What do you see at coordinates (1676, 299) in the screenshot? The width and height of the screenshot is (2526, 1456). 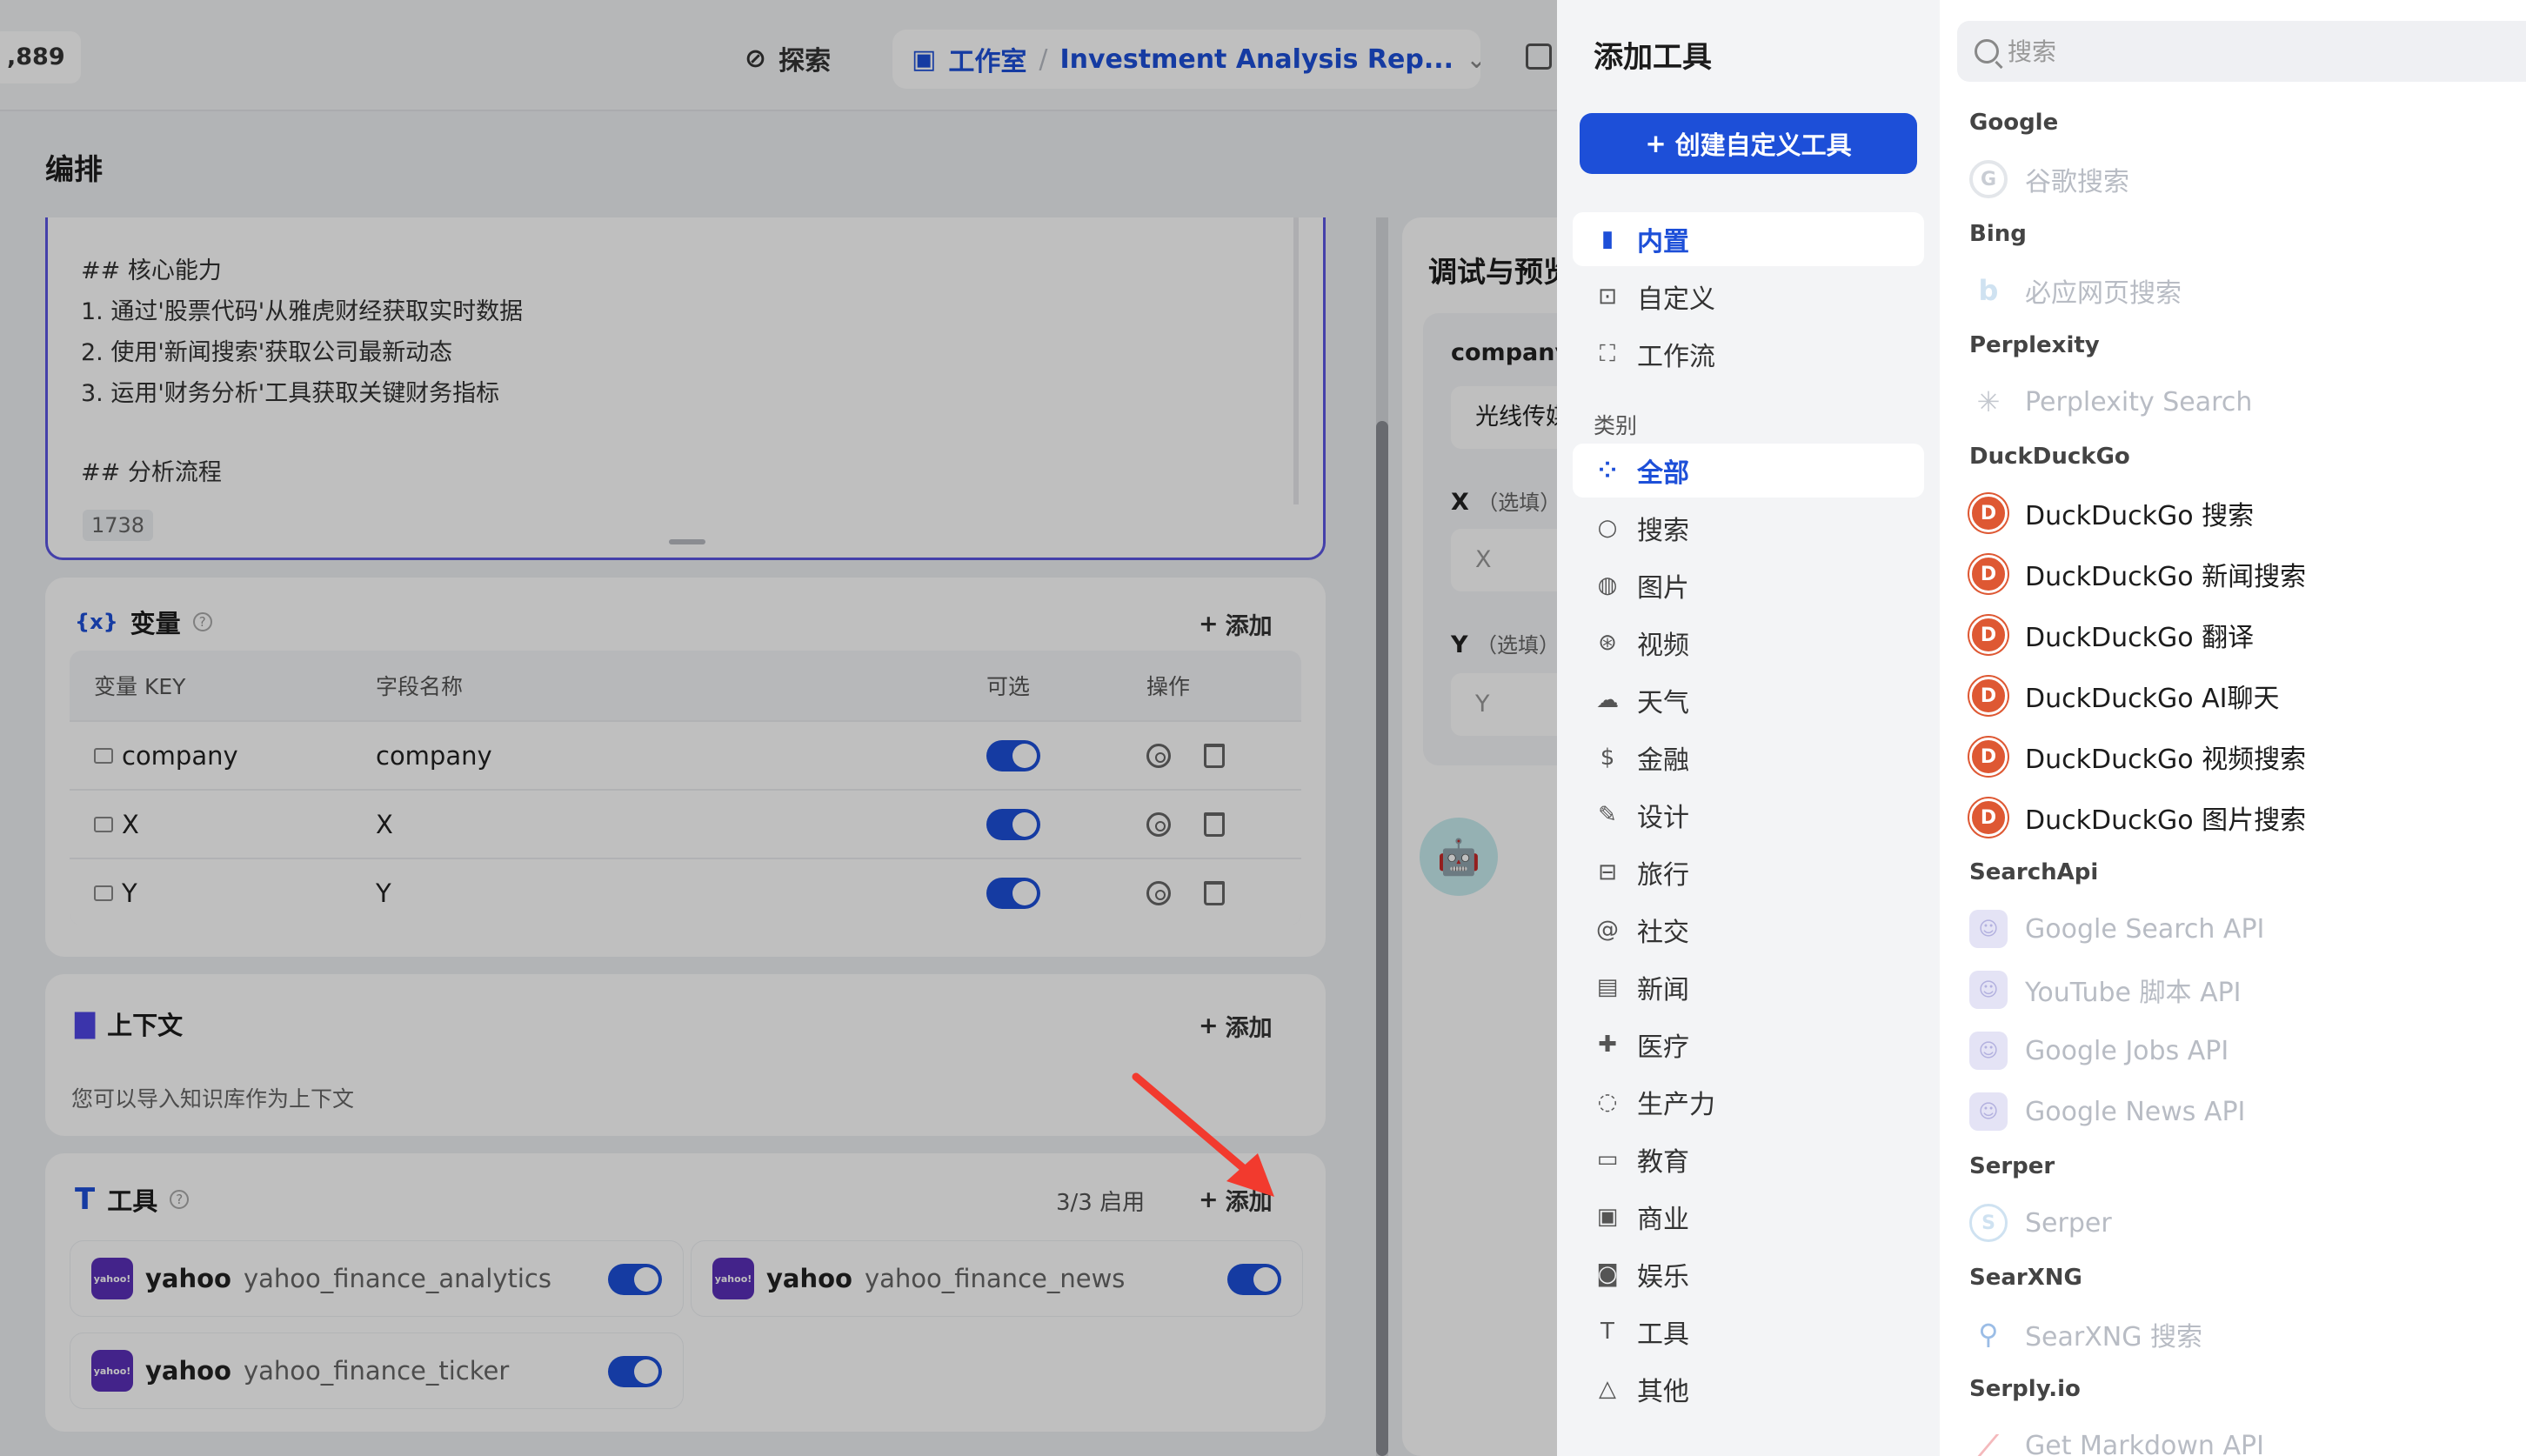 I see `tab-custom-label: 自定义` at bounding box center [1676, 299].